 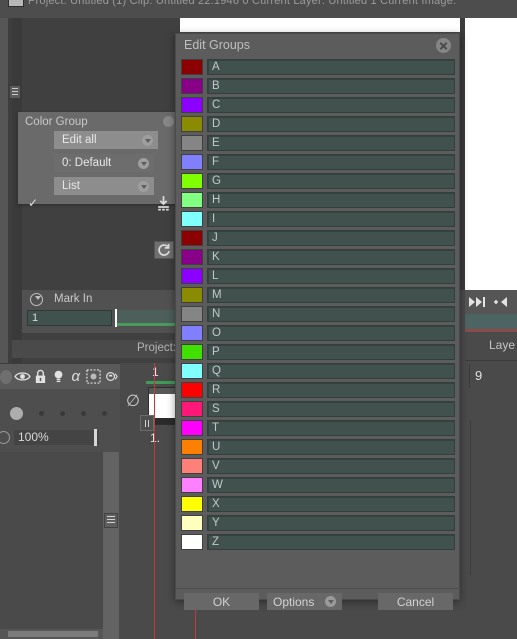 I want to click on group-name-input: Y, so click(x=331, y=522).